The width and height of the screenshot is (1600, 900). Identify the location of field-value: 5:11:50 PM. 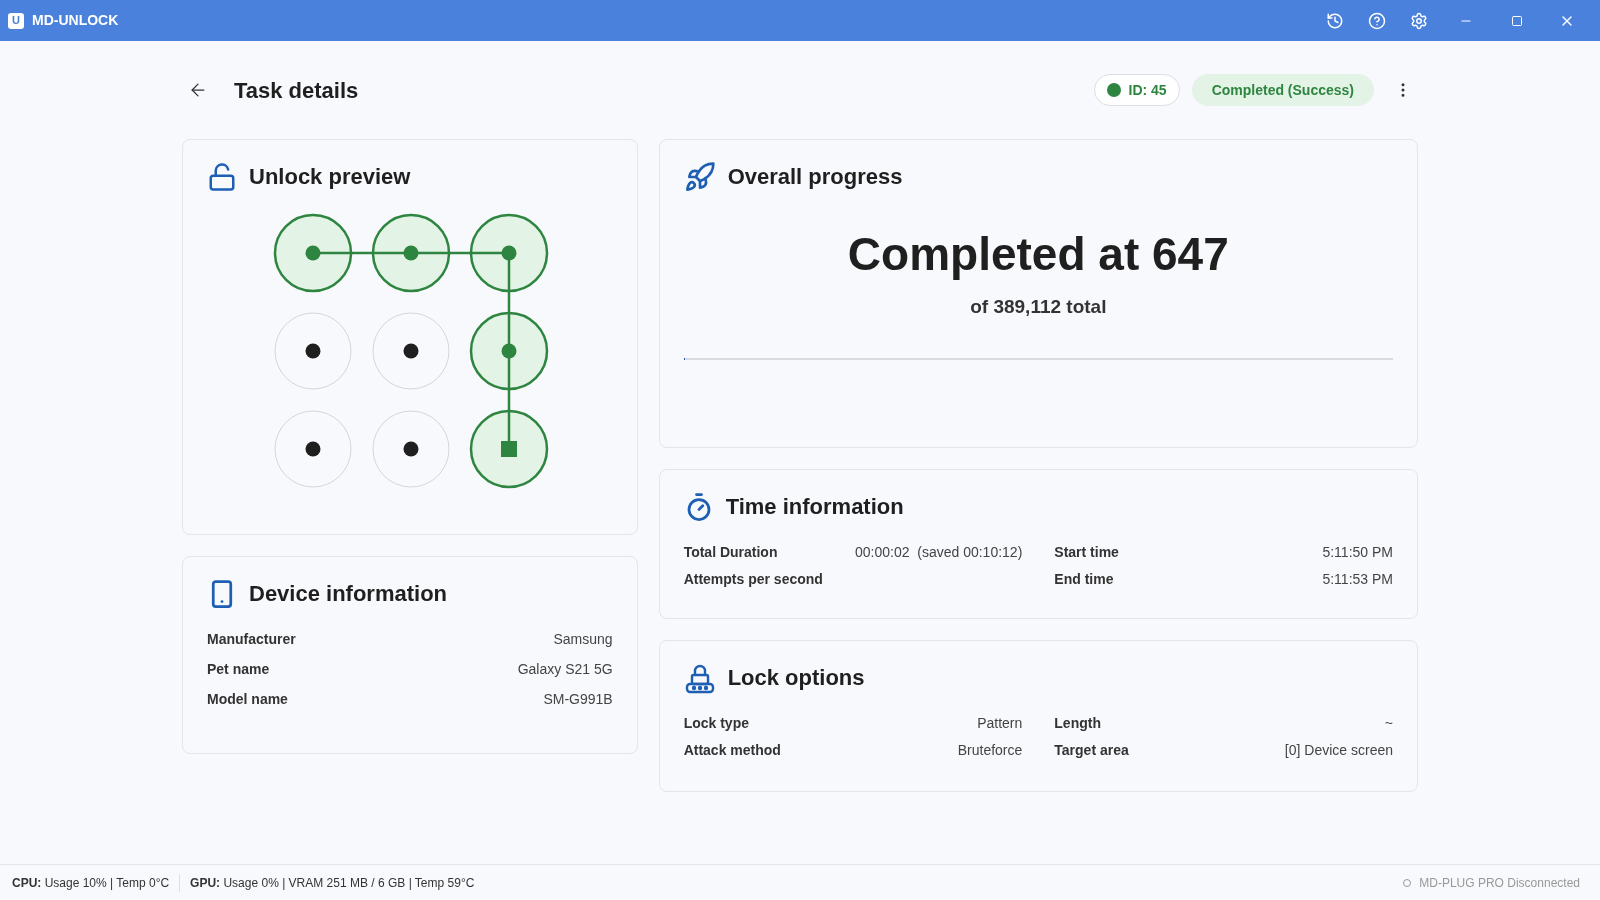
(1357, 552).